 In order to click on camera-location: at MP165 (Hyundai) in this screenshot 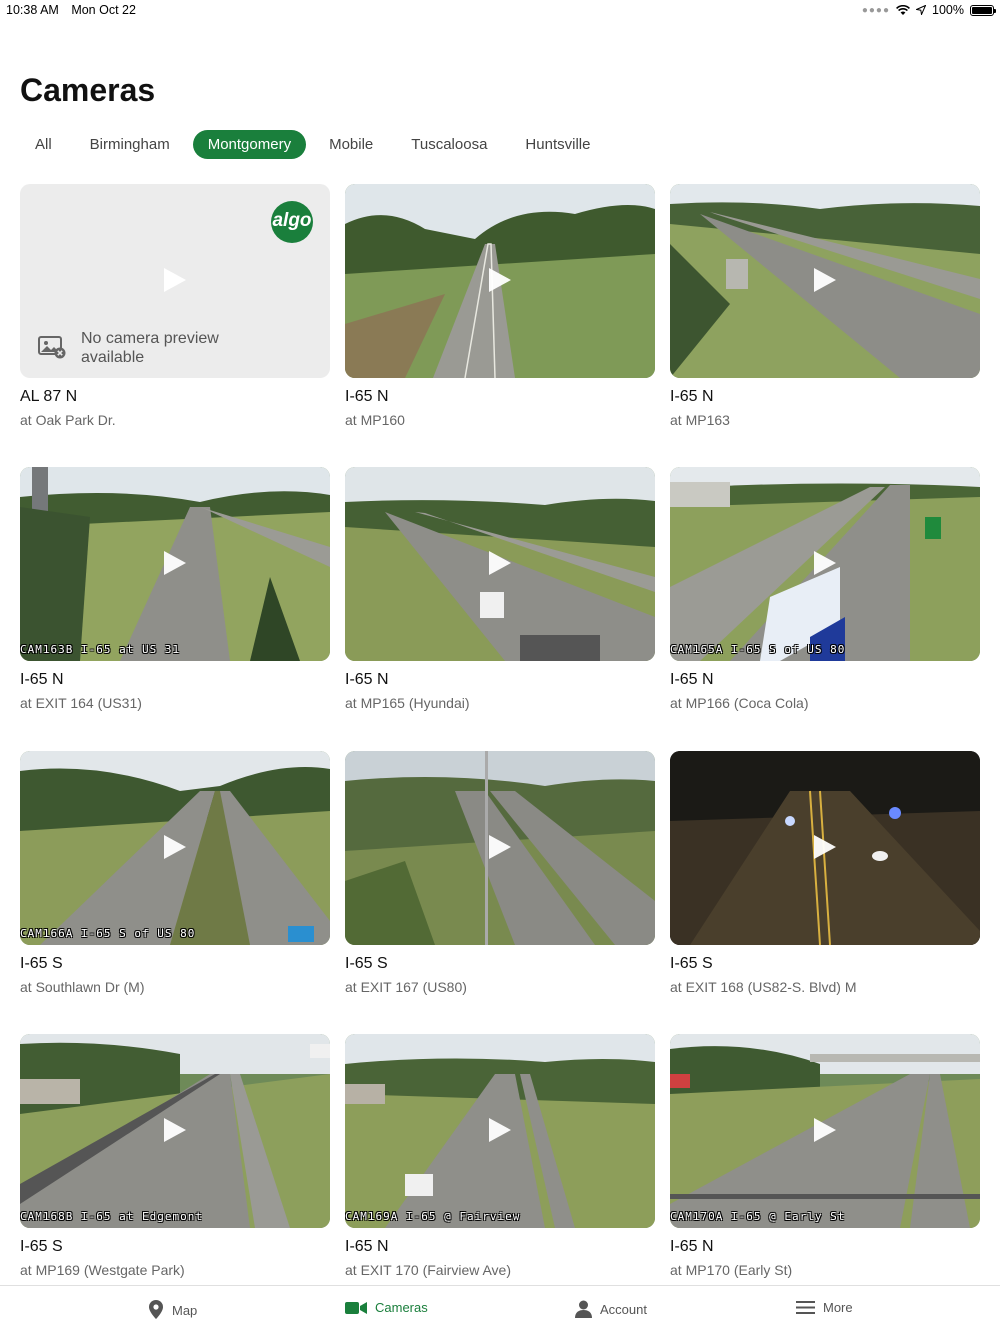, I will do `click(407, 703)`.